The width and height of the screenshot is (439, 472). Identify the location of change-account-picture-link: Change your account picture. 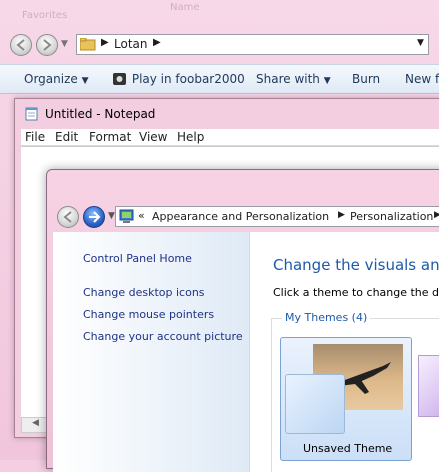
(163, 336).